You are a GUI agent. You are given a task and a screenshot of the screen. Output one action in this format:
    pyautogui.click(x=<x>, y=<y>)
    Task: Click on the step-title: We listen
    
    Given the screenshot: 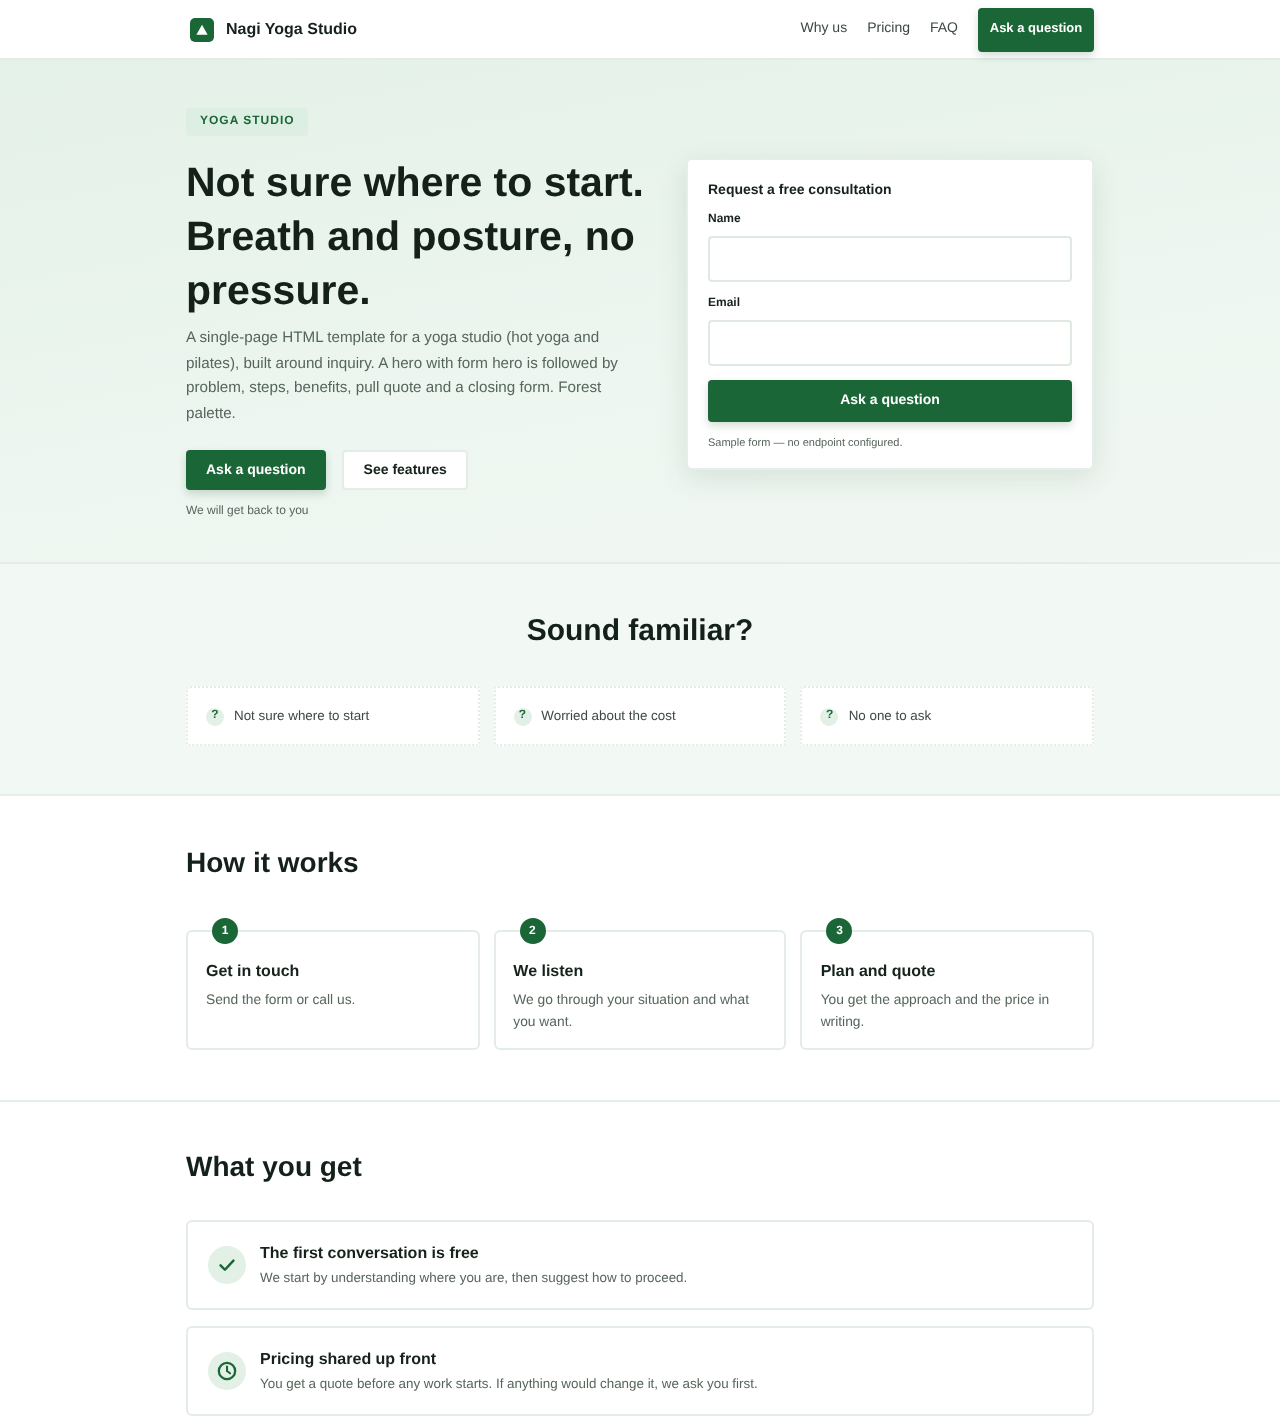 What is the action you would take?
    pyautogui.click(x=549, y=972)
    